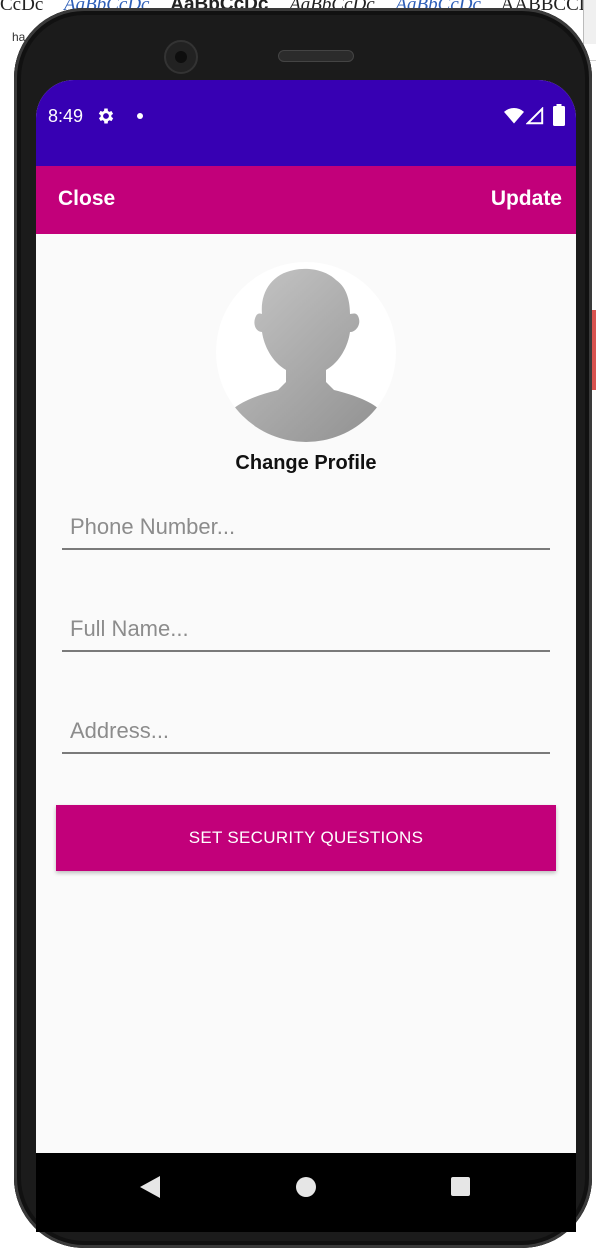 Image resolution: width=596 pixels, height=1248 pixels. What do you see at coordinates (559, 115) in the screenshot?
I see `battery-icon` at bounding box center [559, 115].